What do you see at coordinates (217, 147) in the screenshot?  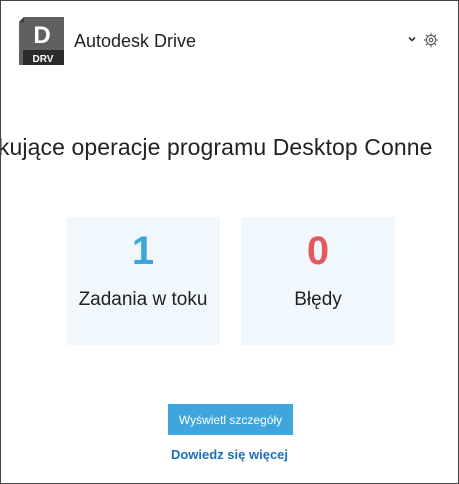 I see `page-title: ekujące operacje programu Desktop Conne` at bounding box center [217, 147].